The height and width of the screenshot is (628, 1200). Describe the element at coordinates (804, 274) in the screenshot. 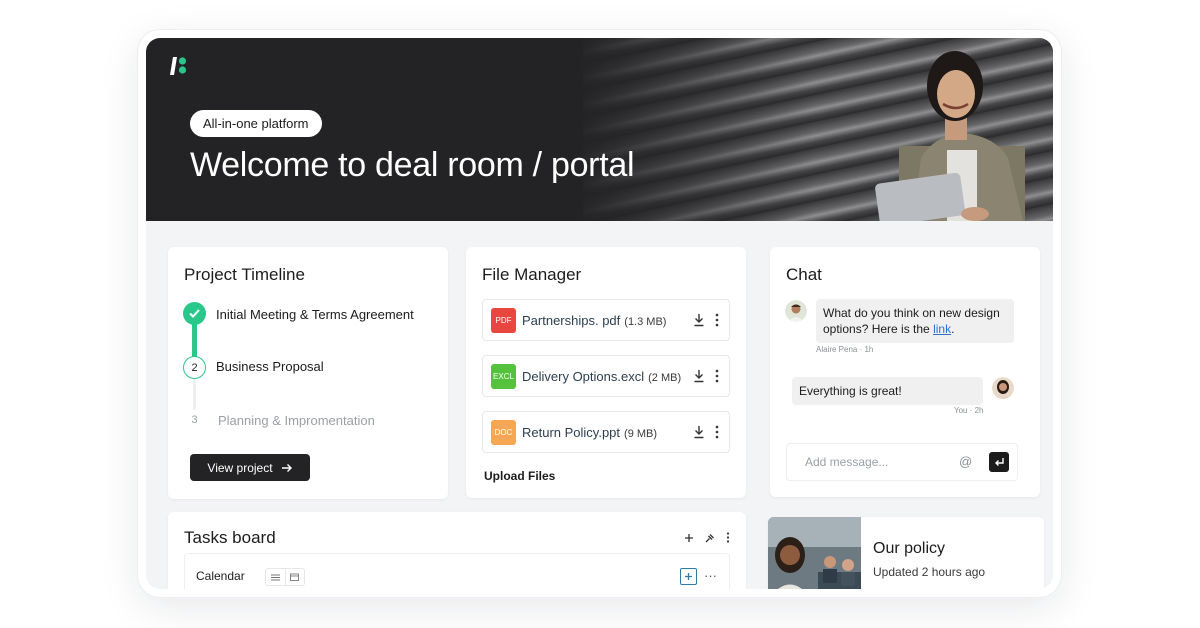

I see `chat-title: Chat` at that location.